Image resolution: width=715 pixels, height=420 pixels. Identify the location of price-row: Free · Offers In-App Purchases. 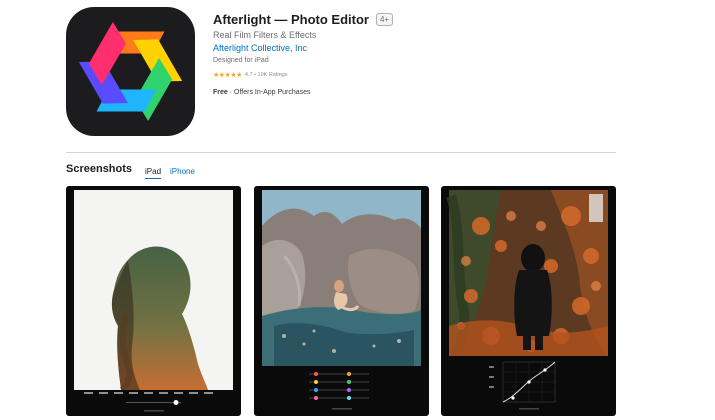
(262, 92).